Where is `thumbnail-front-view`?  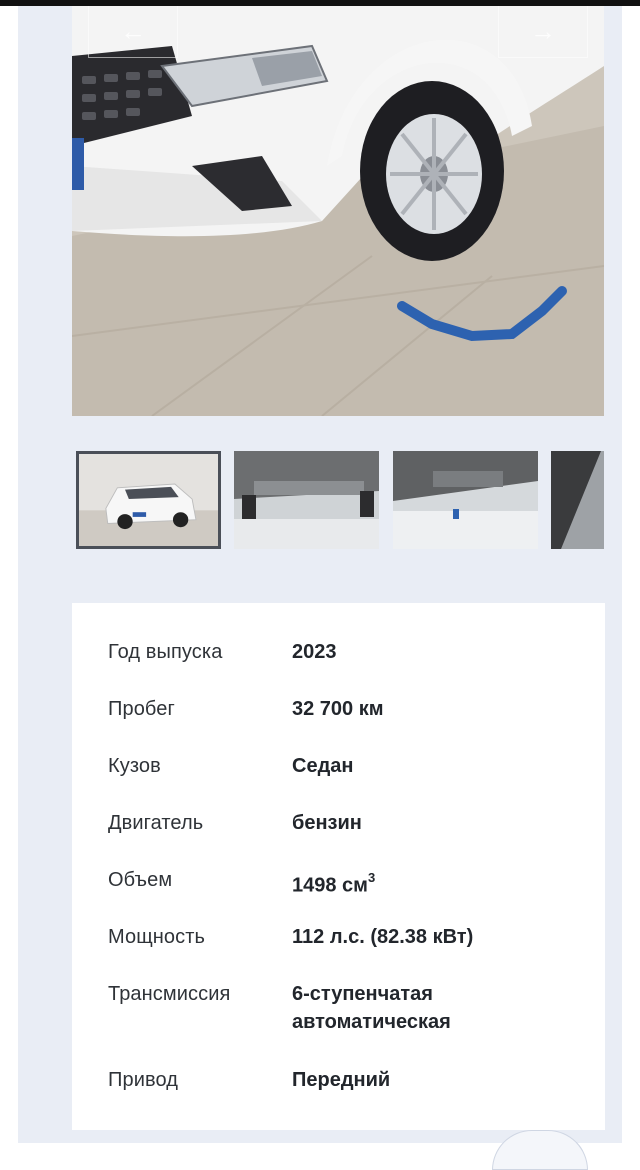
thumbnail-front-view is located at coordinates (148, 500).